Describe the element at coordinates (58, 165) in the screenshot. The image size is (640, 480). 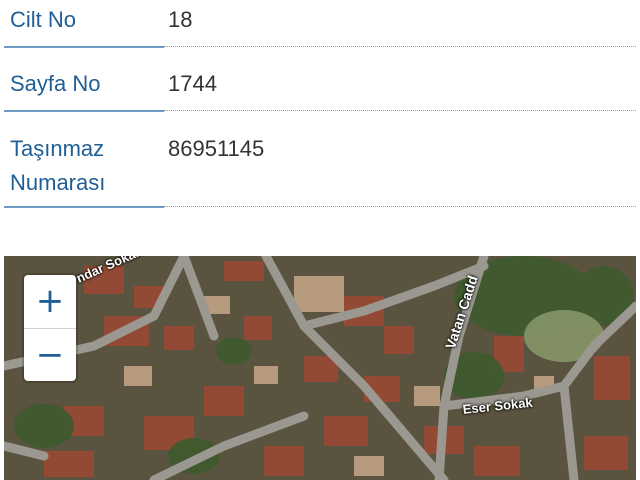
I see `tasinmaz-numarasi-label: Taşınmaz Numarası` at that location.